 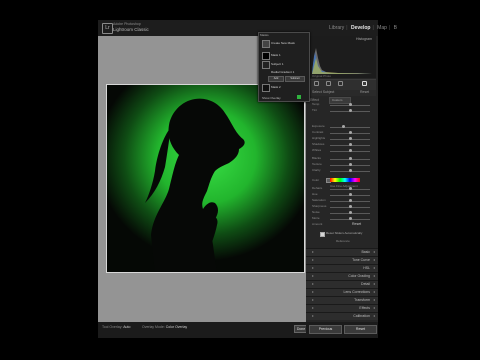 What do you see at coordinates (316, 170) in the screenshot?
I see `slider-label: Clarity` at bounding box center [316, 170].